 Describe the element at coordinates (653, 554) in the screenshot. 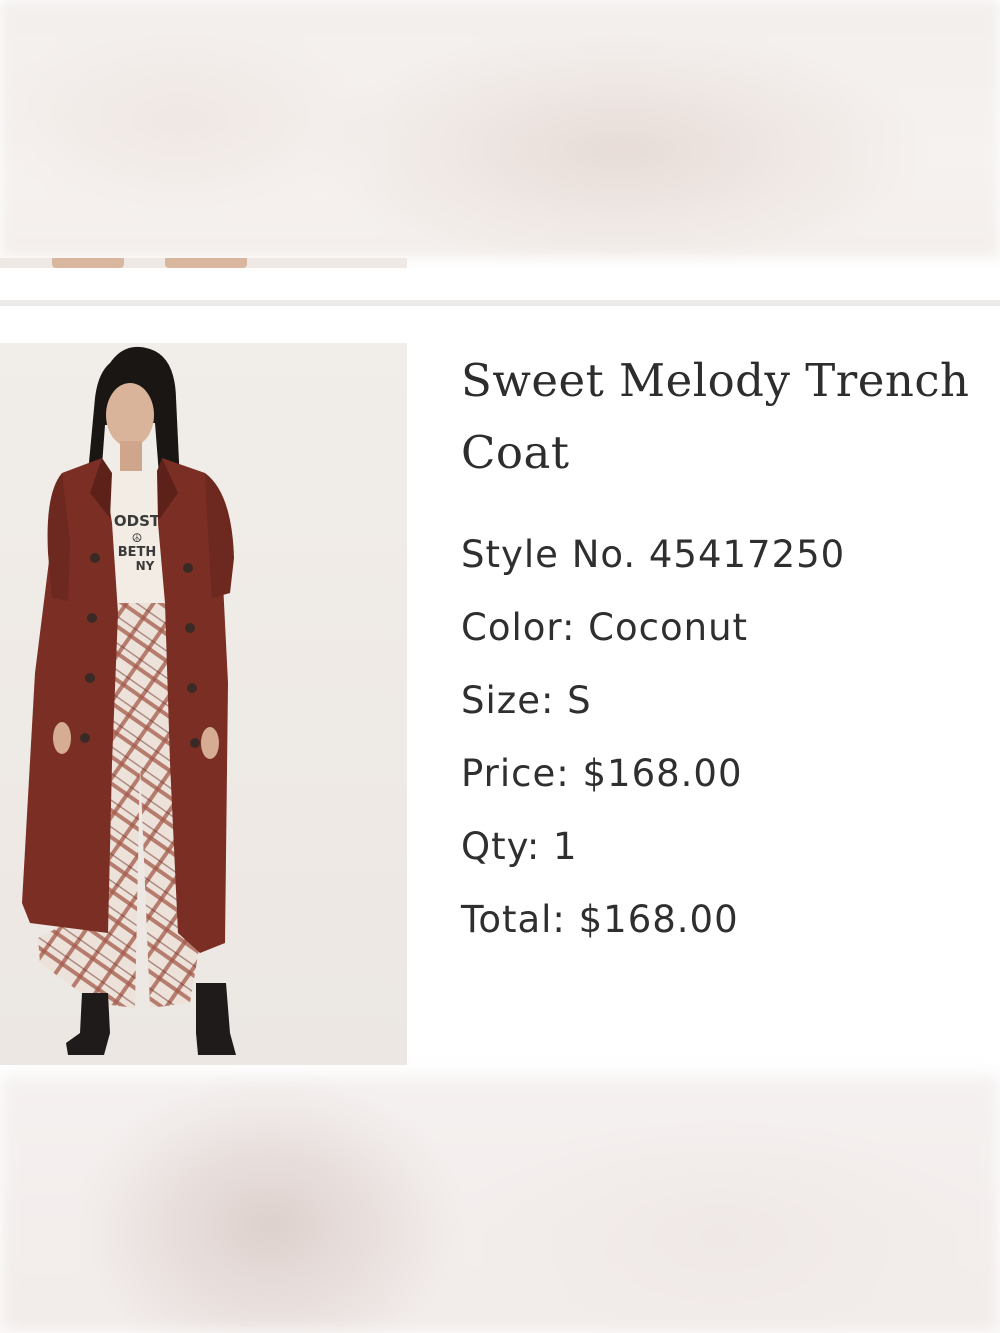

I see `style-number: Style No. 45417250` at that location.